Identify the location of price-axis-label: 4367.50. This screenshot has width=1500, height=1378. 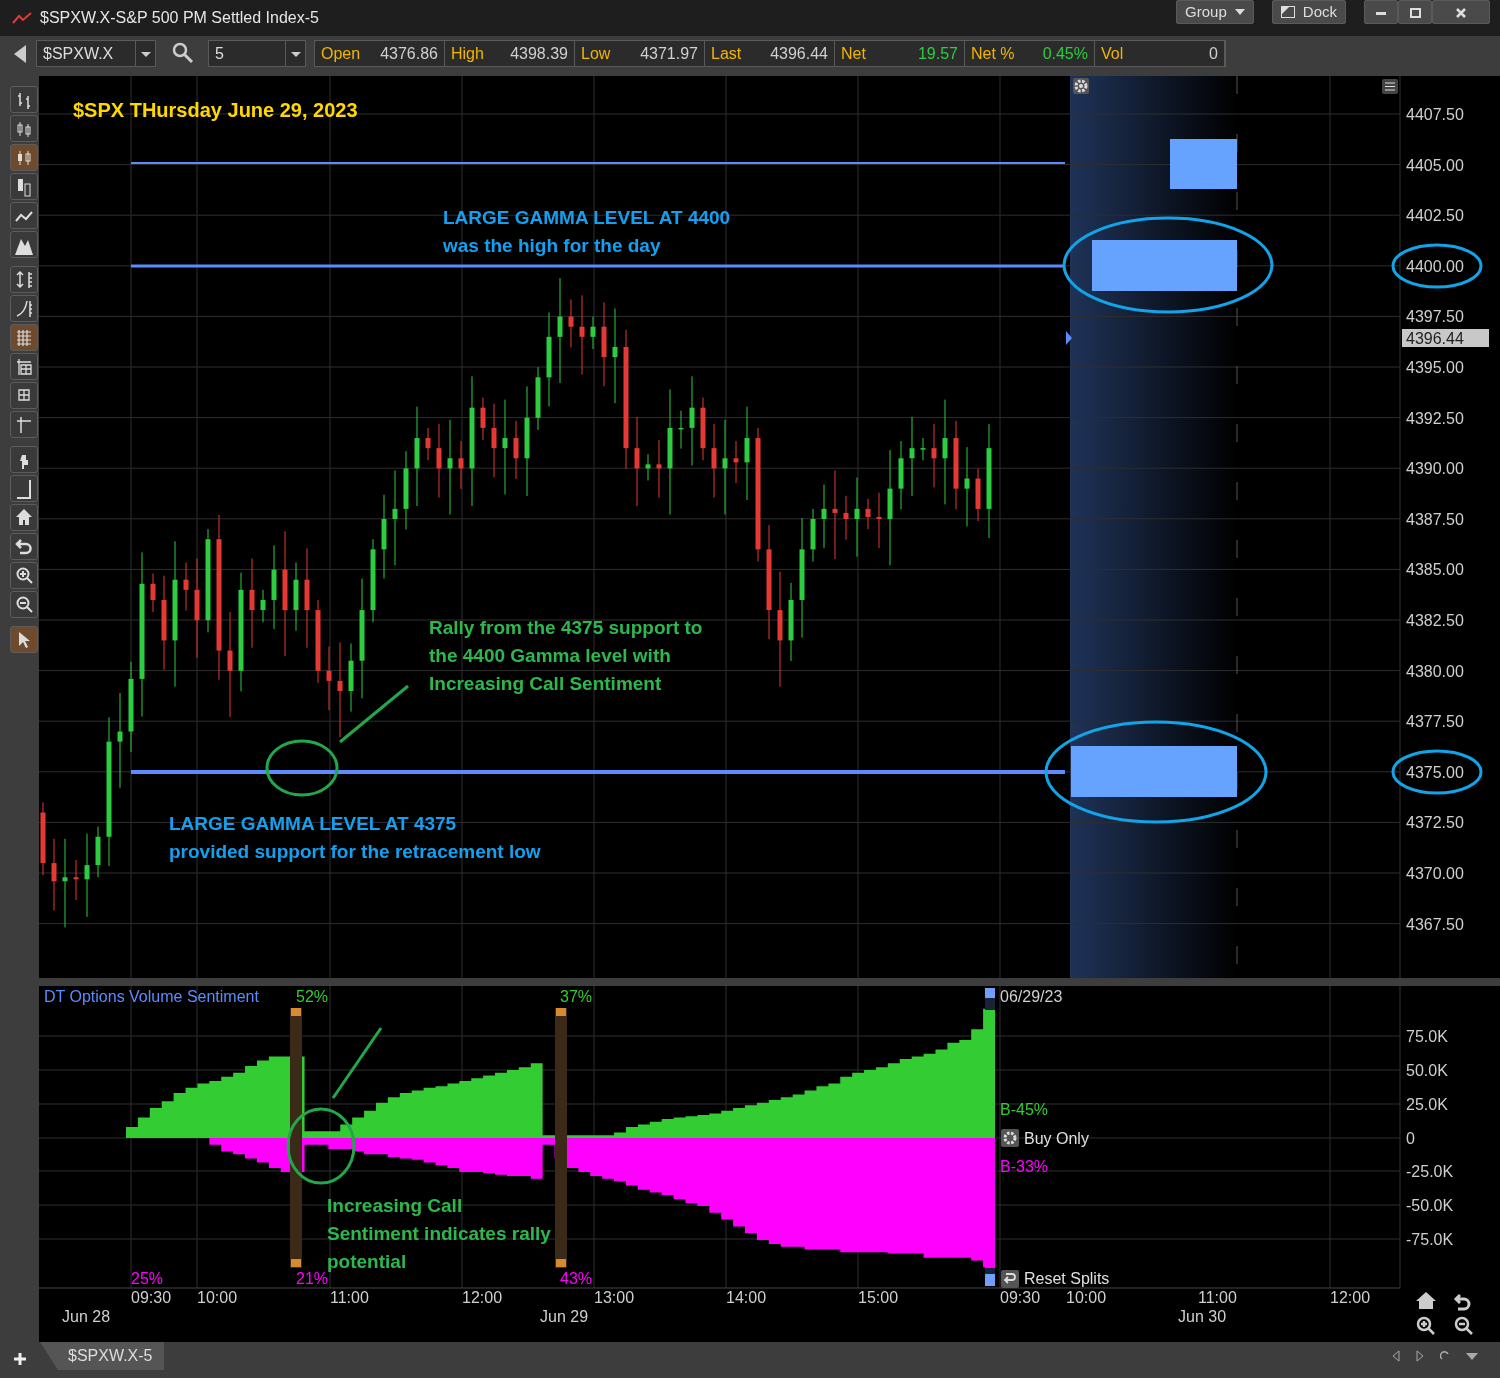
(1435, 924).